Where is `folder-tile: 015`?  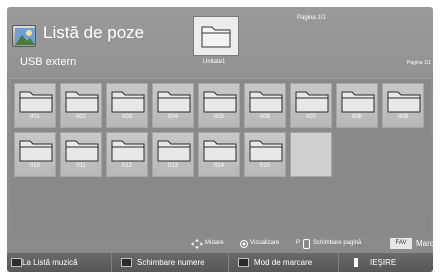
folder-tile: 015 is located at coordinates (265, 154).